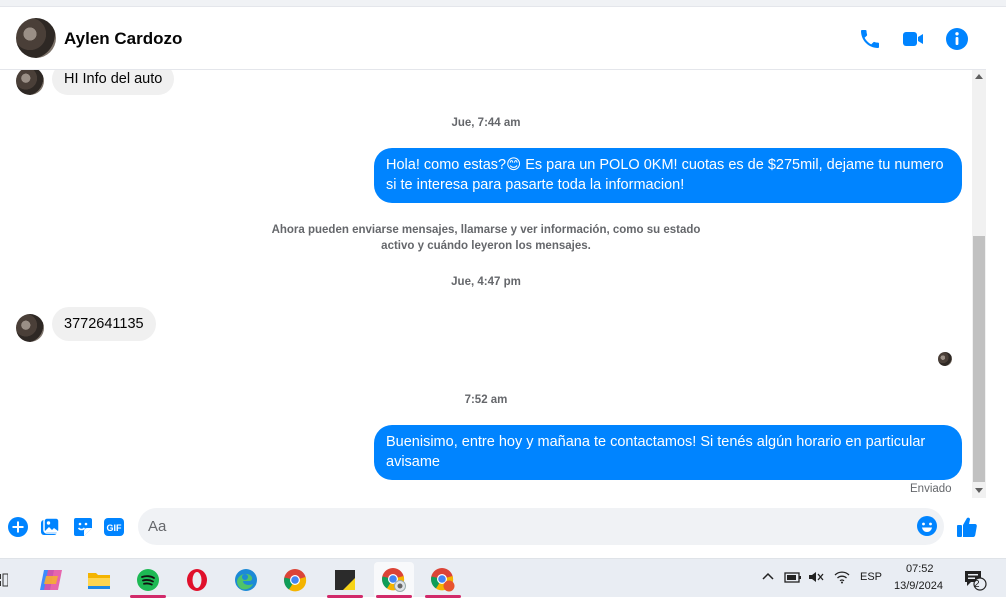 This screenshot has height=598, width=1006. I want to click on sticky-app-icon, so click(345, 580).